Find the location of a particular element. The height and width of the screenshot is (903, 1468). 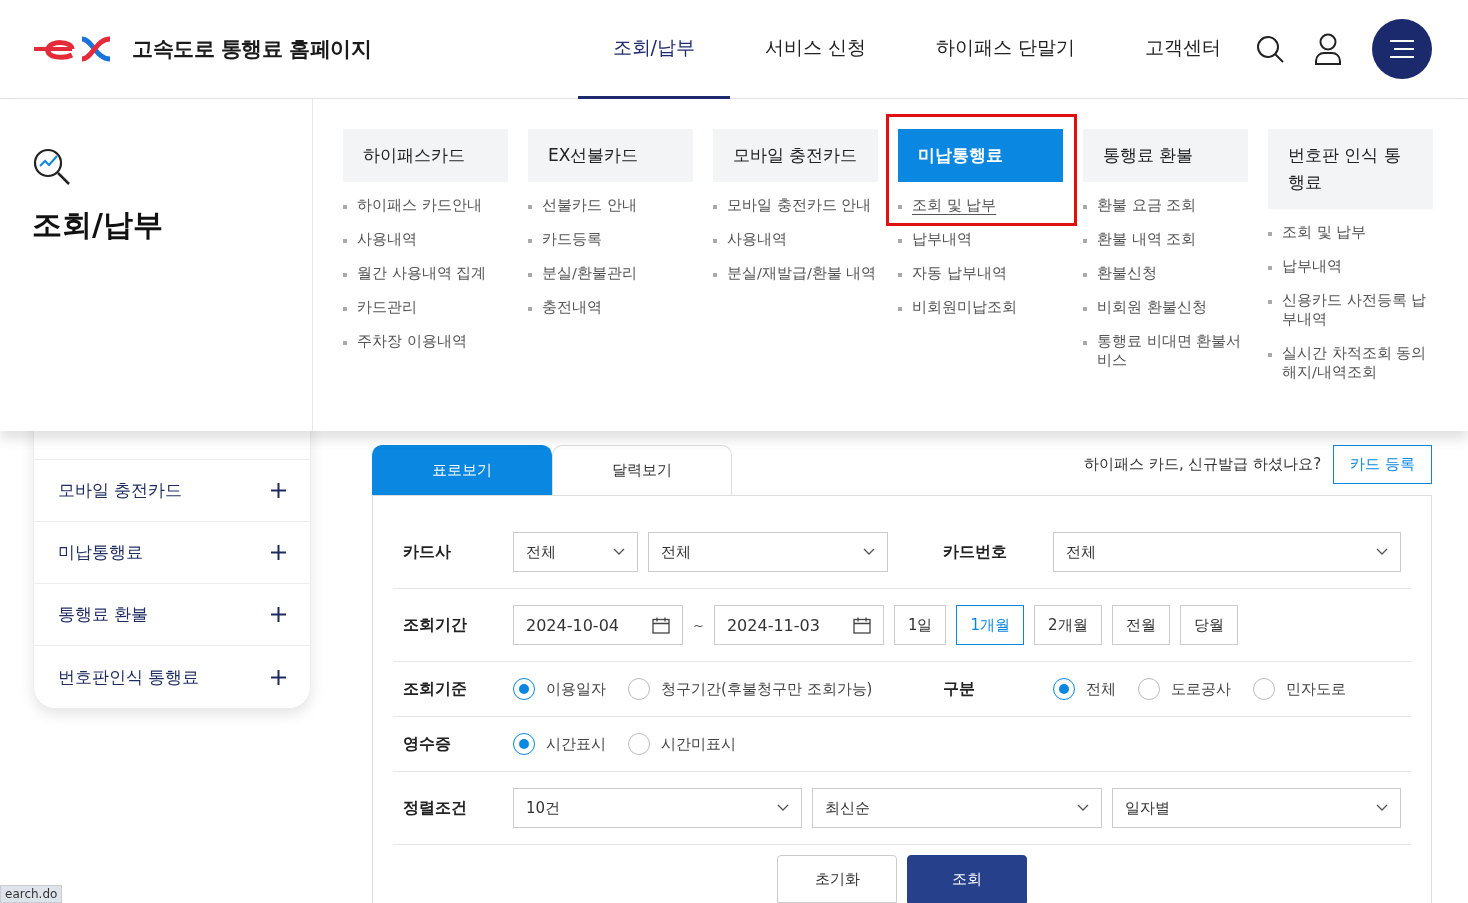

status-bar: earch.do is located at coordinates (31, 894).